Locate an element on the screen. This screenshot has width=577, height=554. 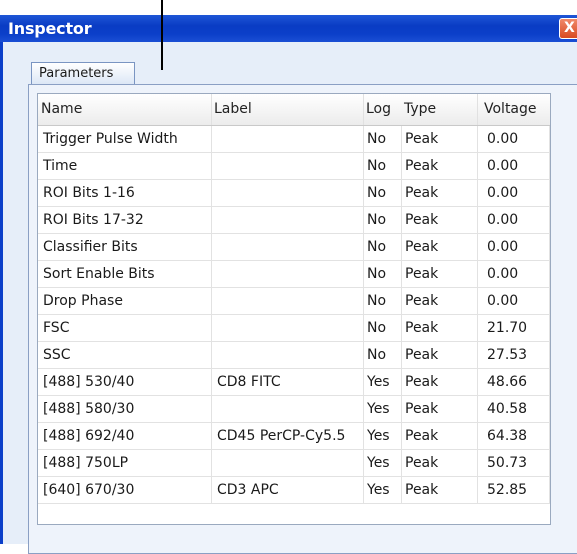
cell-name: FSC is located at coordinates (125, 328).